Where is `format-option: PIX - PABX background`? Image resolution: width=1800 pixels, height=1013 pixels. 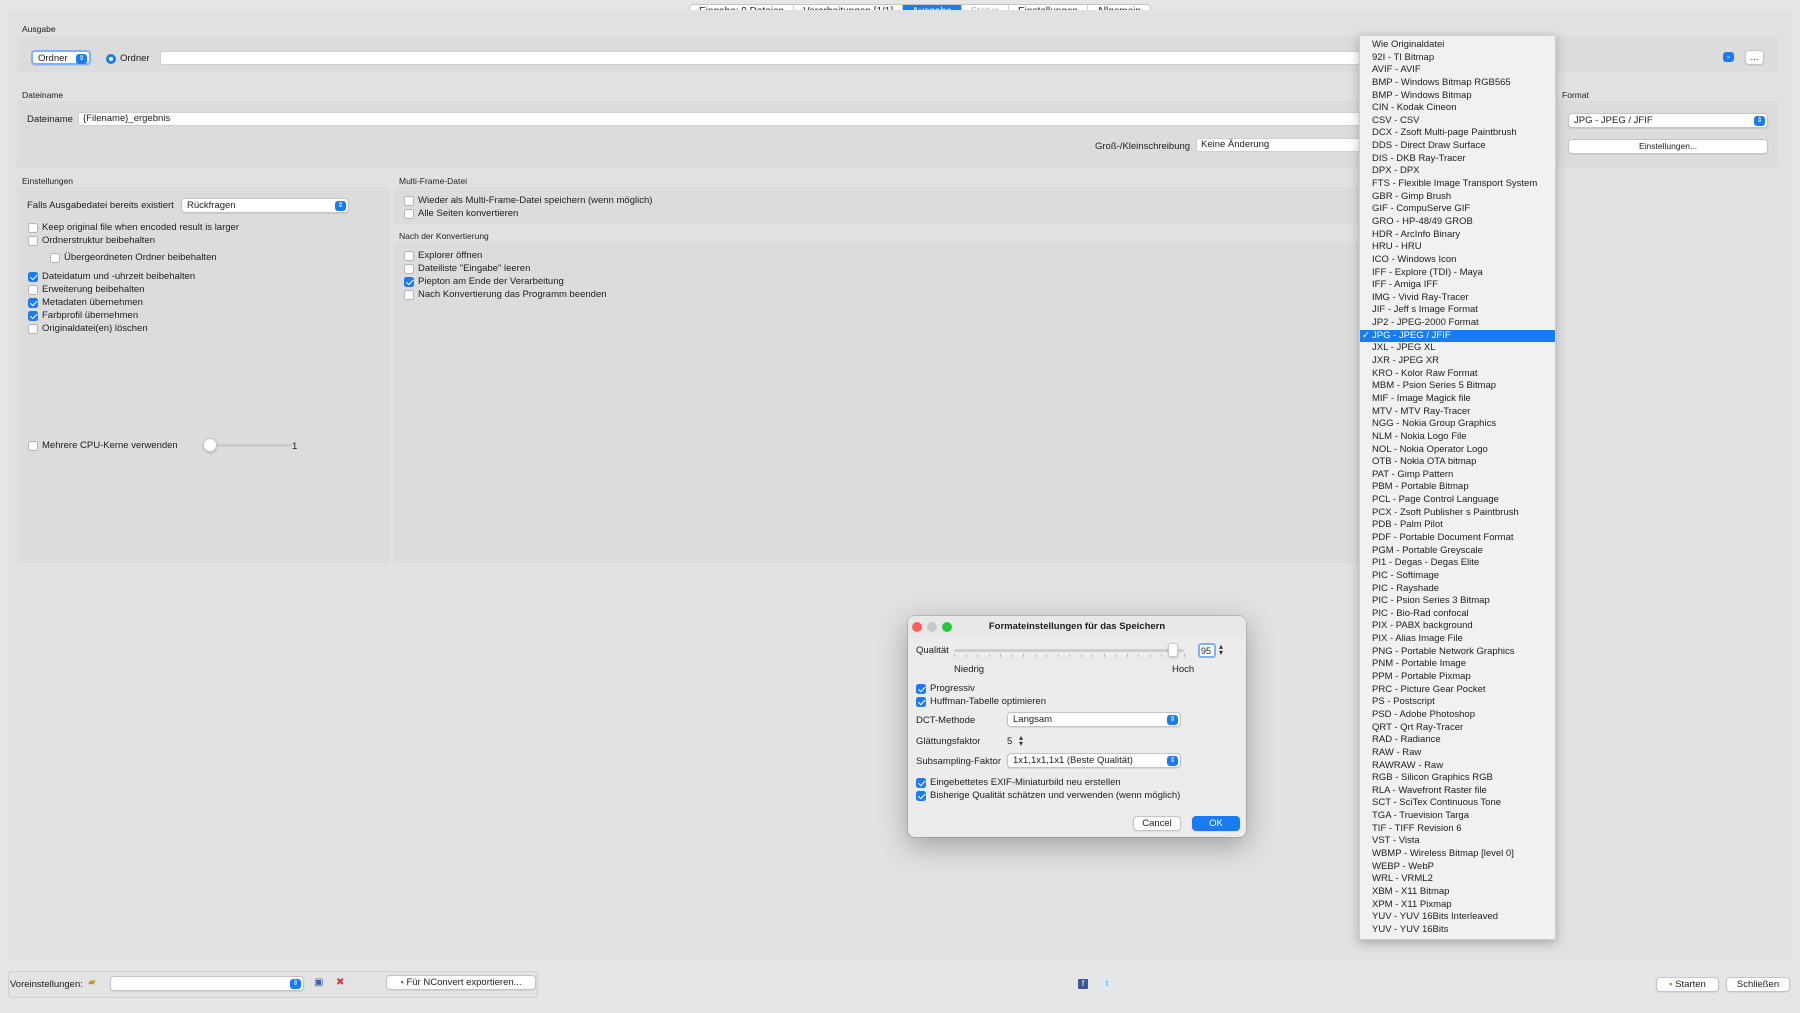 format-option: PIX - PABX background is located at coordinates (1457, 626).